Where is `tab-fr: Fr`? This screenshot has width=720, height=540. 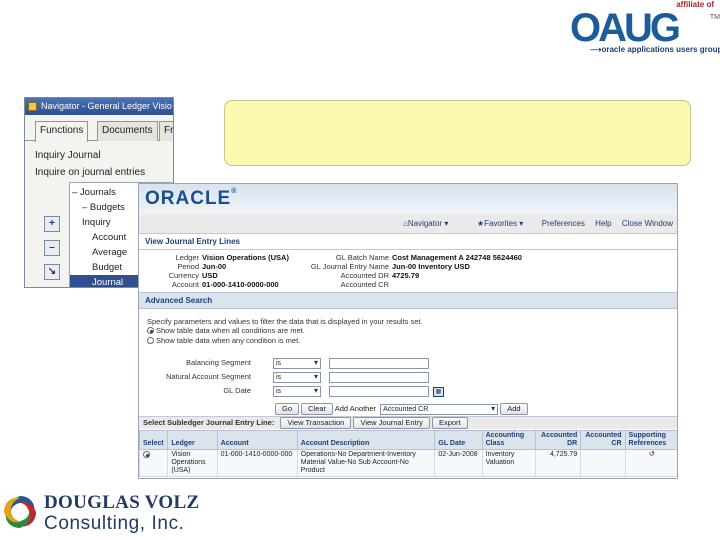 tab-fr: Fr is located at coordinates (166, 131).